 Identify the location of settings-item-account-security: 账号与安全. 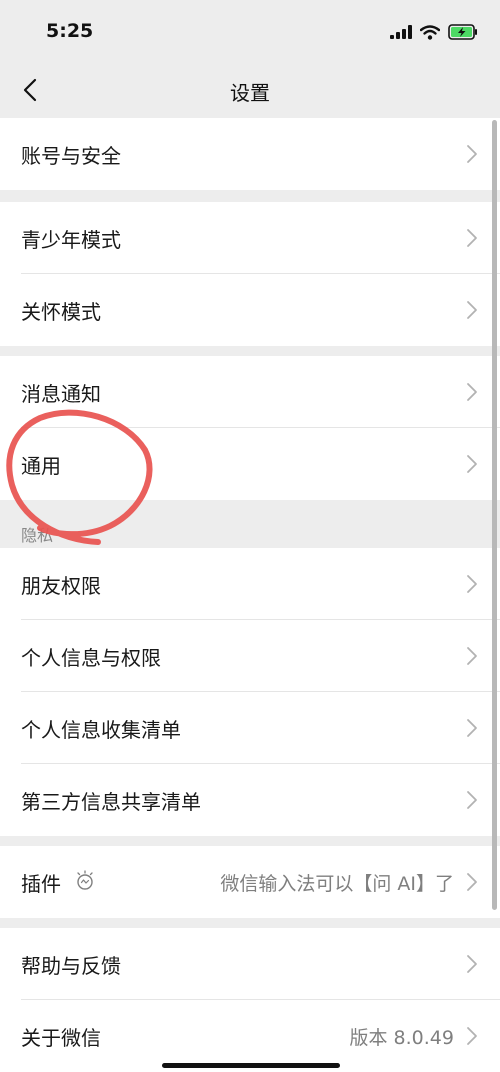
(250, 154).